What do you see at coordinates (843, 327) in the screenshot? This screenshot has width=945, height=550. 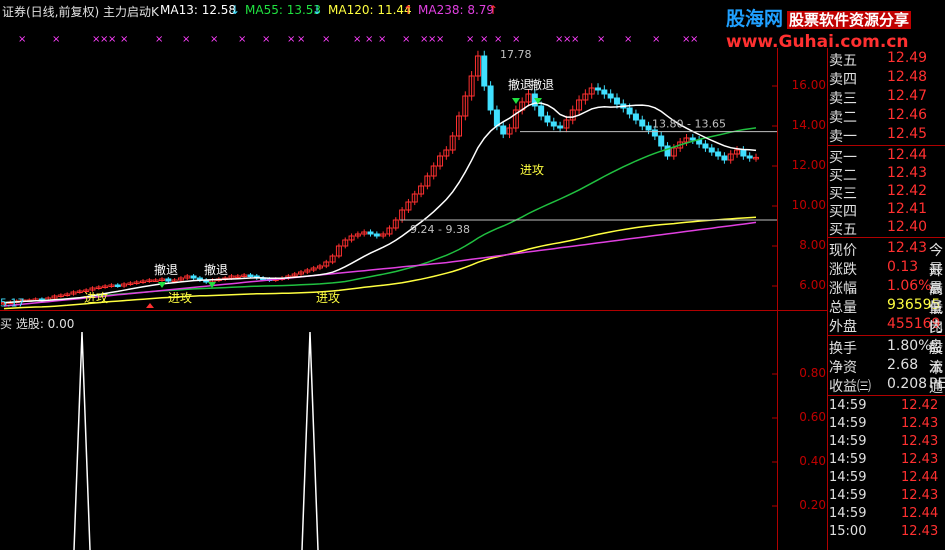 I see `stat-row-name: 外盘` at bounding box center [843, 327].